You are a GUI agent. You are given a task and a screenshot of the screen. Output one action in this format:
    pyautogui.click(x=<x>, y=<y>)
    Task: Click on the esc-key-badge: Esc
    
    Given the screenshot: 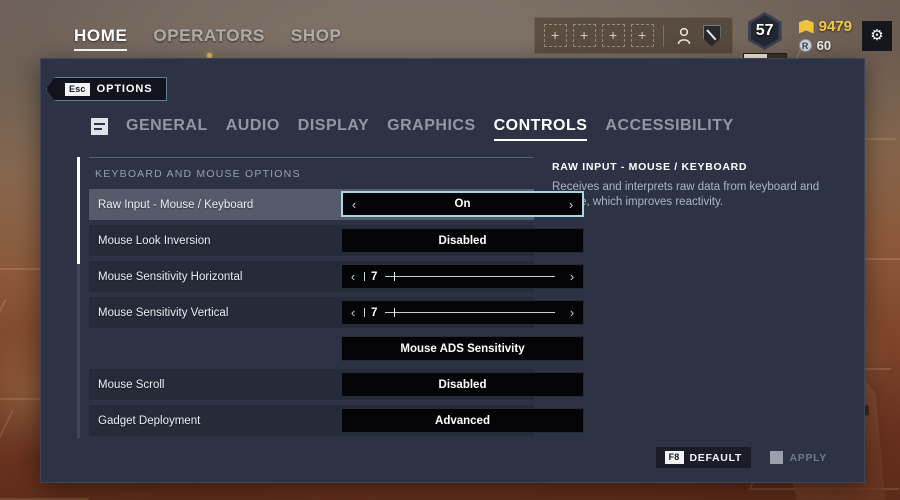 What is the action you would take?
    pyautogui.click(x=77, y=89)
    